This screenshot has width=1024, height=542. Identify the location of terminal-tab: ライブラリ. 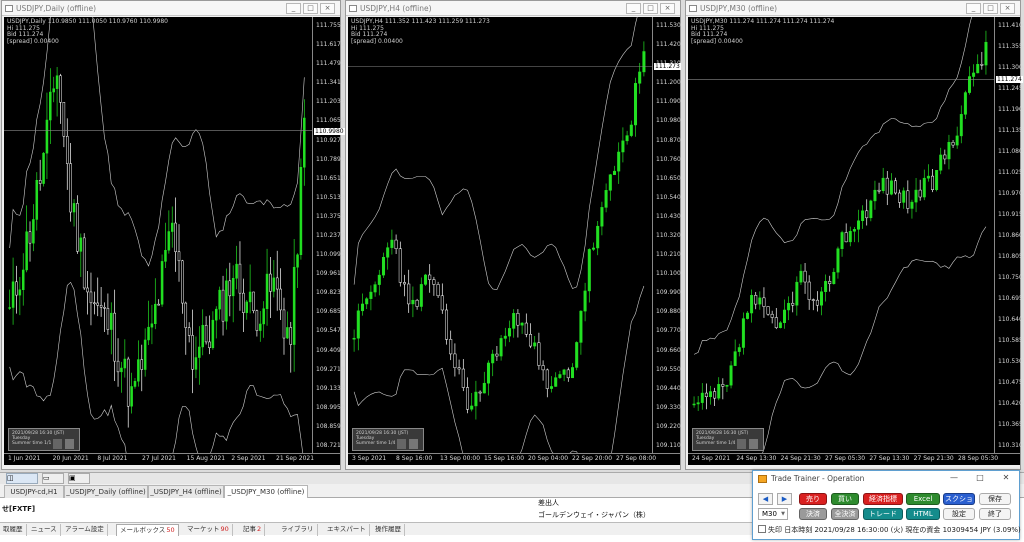
(298, 530).